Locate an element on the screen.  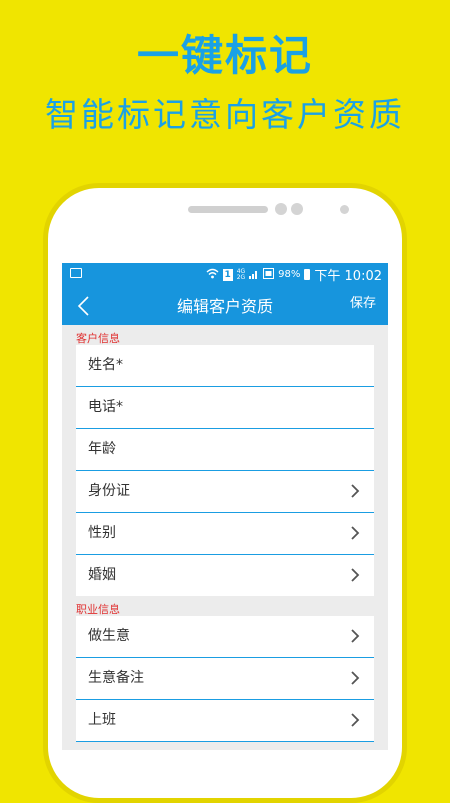
nav-bar: 编辑客户资质 保存 is located at coordinates (225, 304).